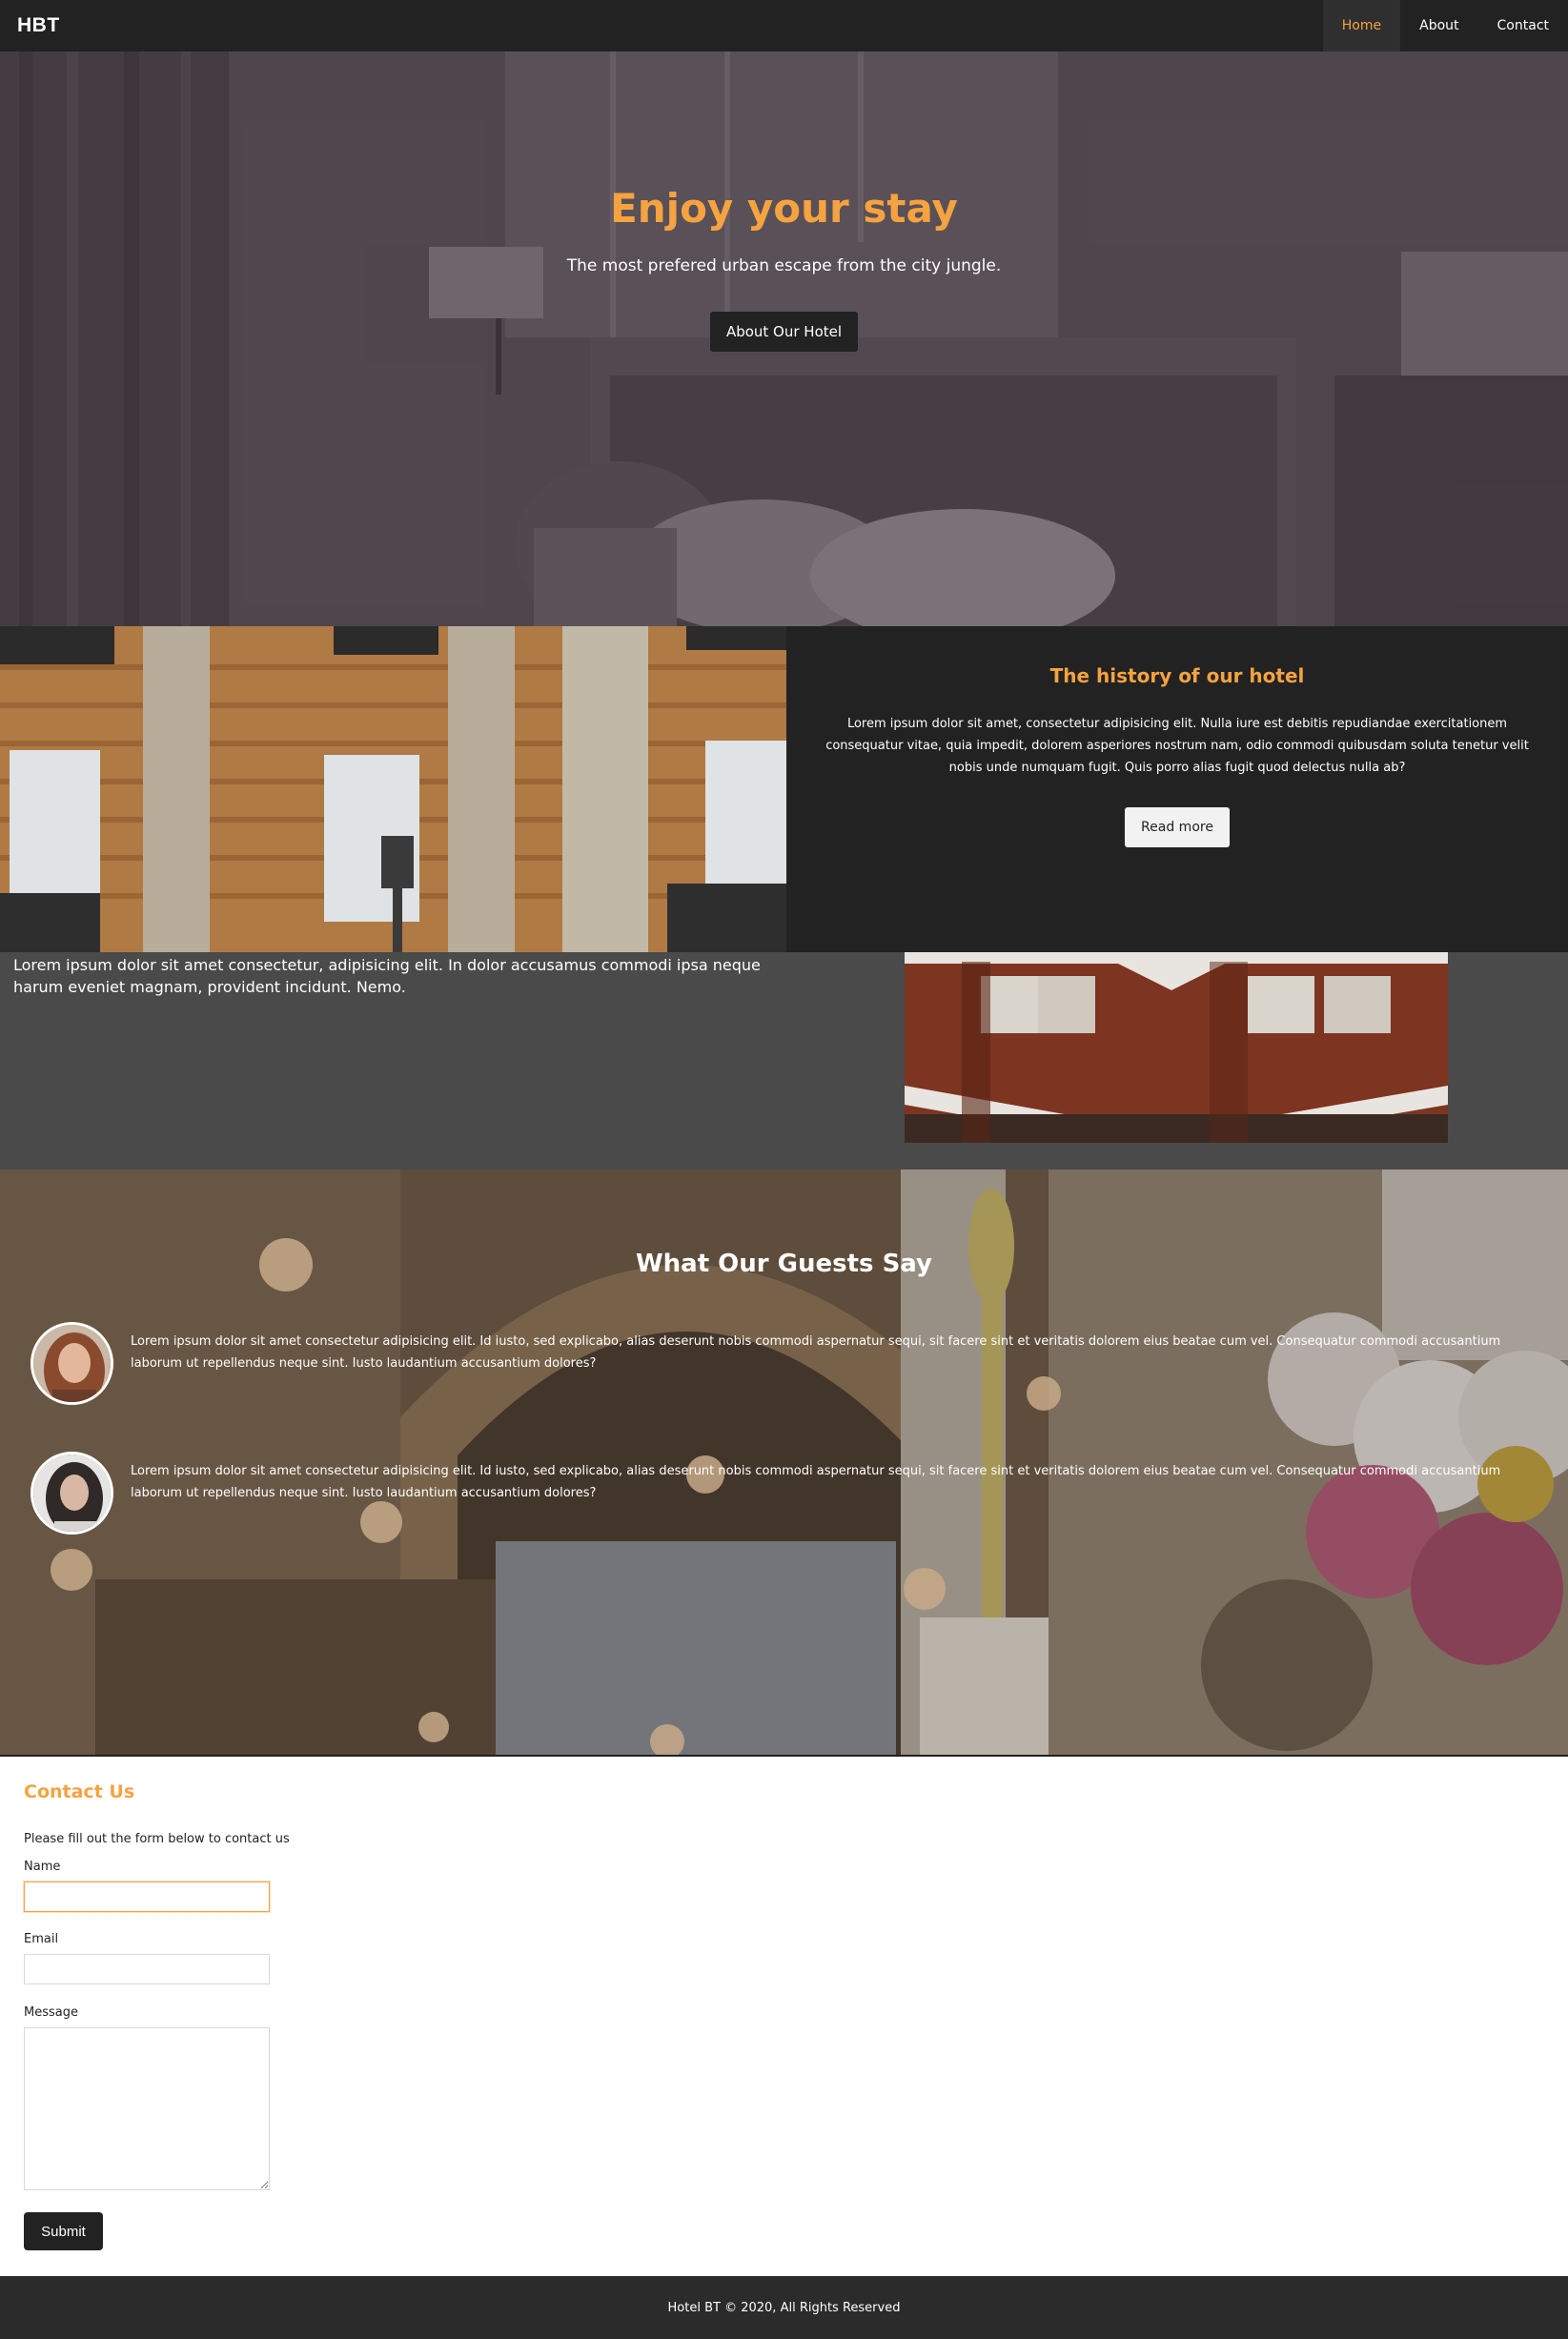 The height and width of the screenshot is (2339, 1568). Describe the element at coordinates (147, 1969) in the screenshot. I see `email-input` at that location.